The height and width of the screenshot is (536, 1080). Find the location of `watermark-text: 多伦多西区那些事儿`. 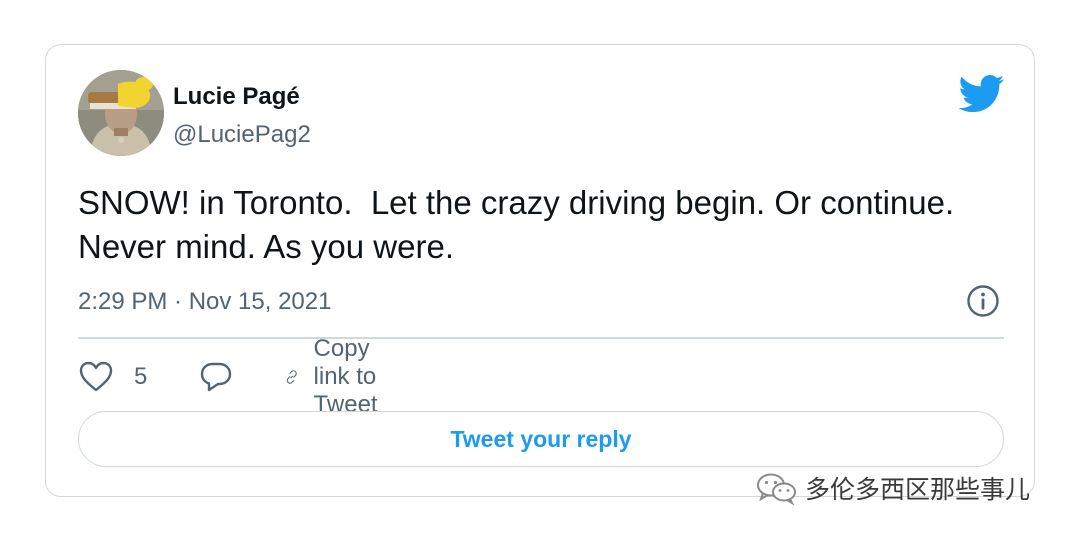

watermark-text: 多伦多西区那些事儿 is located at coordinates (918, 490).